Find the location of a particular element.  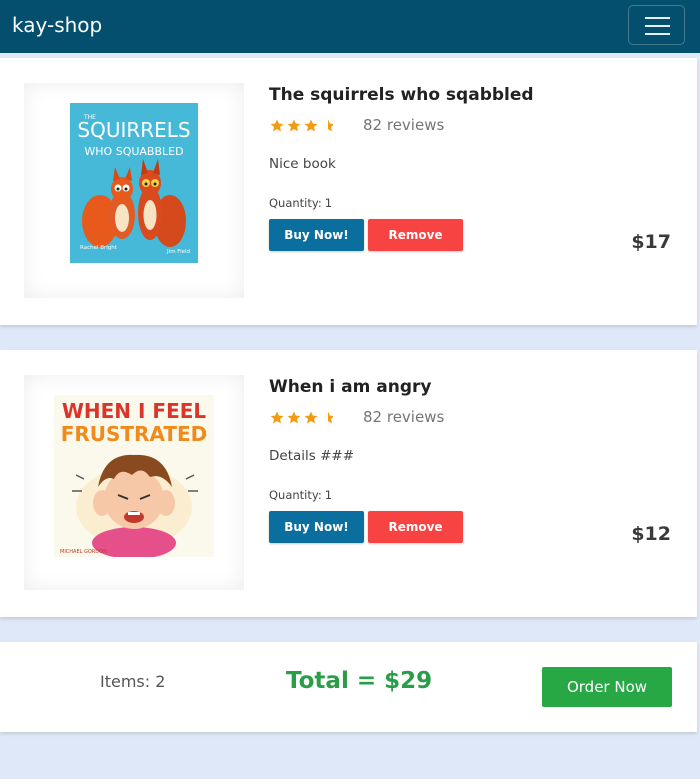

cart-summary: Items: 2 Total = $29 Order Now is located at coordinates (348, 687).